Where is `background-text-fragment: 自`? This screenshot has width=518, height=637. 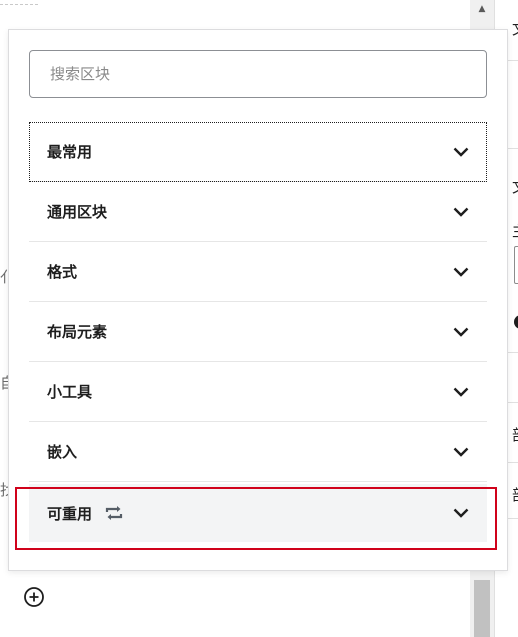 background-text-fragment: 自 is located at coordinates (4, 383).